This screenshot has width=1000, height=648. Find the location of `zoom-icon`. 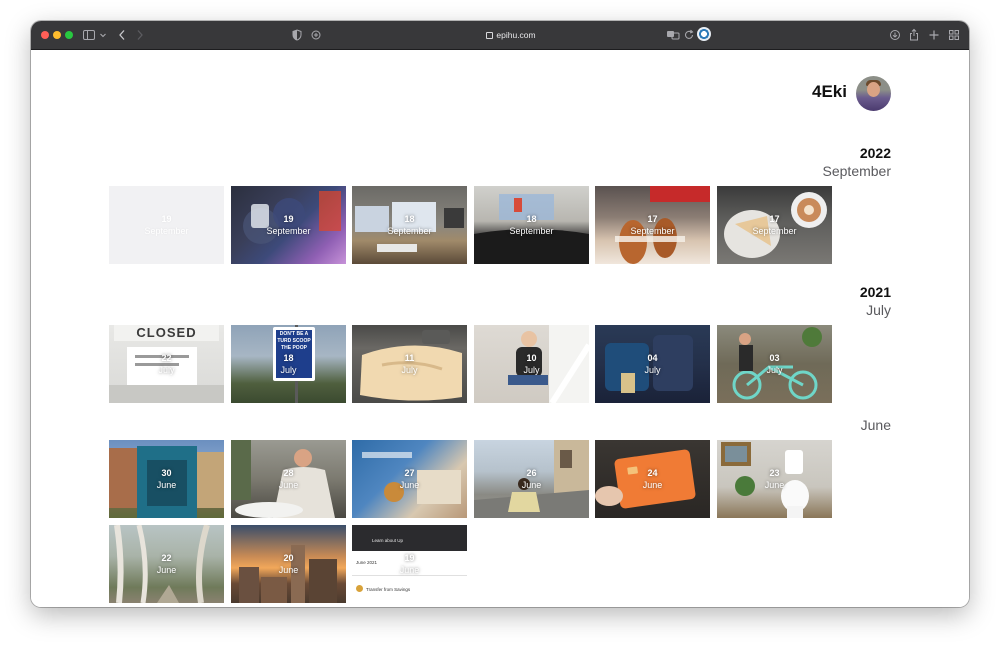

zoom-icon is located at coordinates (69, 35).